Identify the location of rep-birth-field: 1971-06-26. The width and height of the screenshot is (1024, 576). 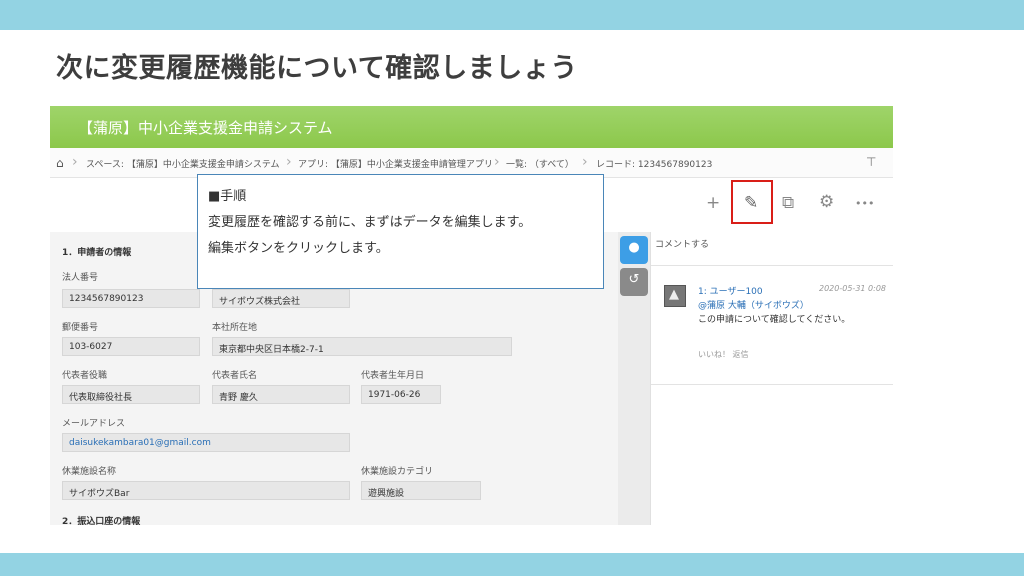
(401, 394).